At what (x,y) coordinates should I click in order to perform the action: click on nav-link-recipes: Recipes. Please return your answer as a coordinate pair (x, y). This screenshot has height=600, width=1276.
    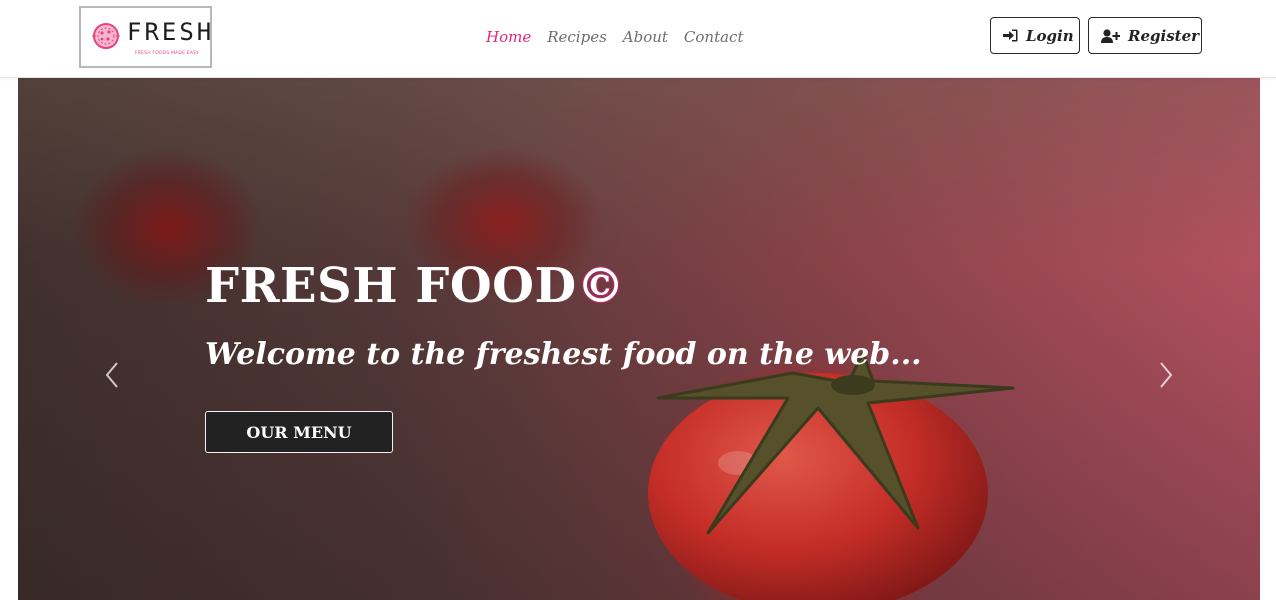
    Looking at the image, I should click on (577, 37).